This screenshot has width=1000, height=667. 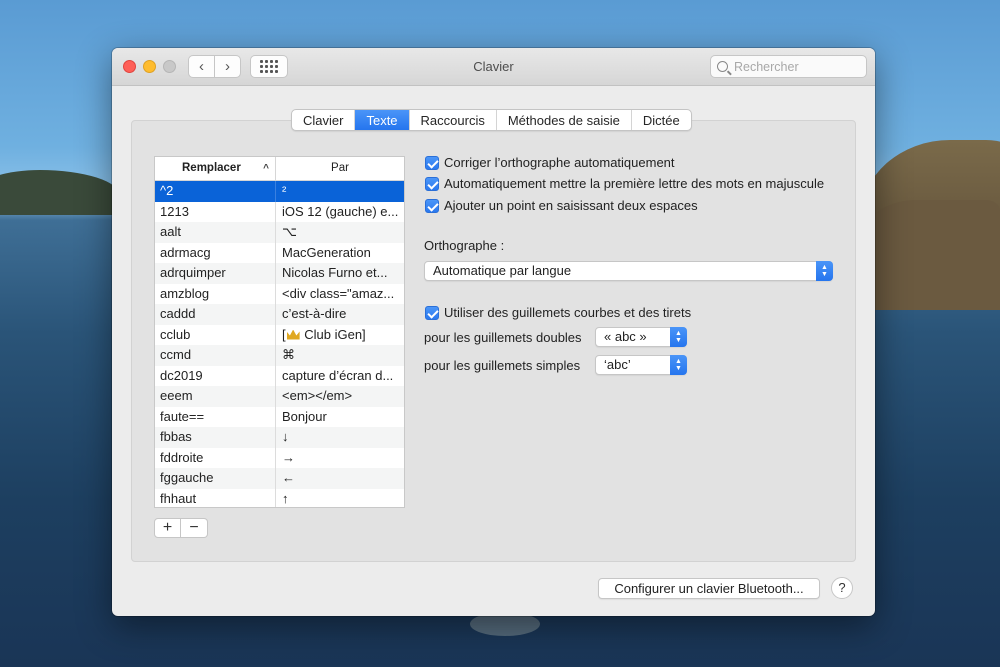 What do you see at coordinates (279, 478) in the screenshot?
I see `table-row: fggauche ←` at bounding box center [279, 478].